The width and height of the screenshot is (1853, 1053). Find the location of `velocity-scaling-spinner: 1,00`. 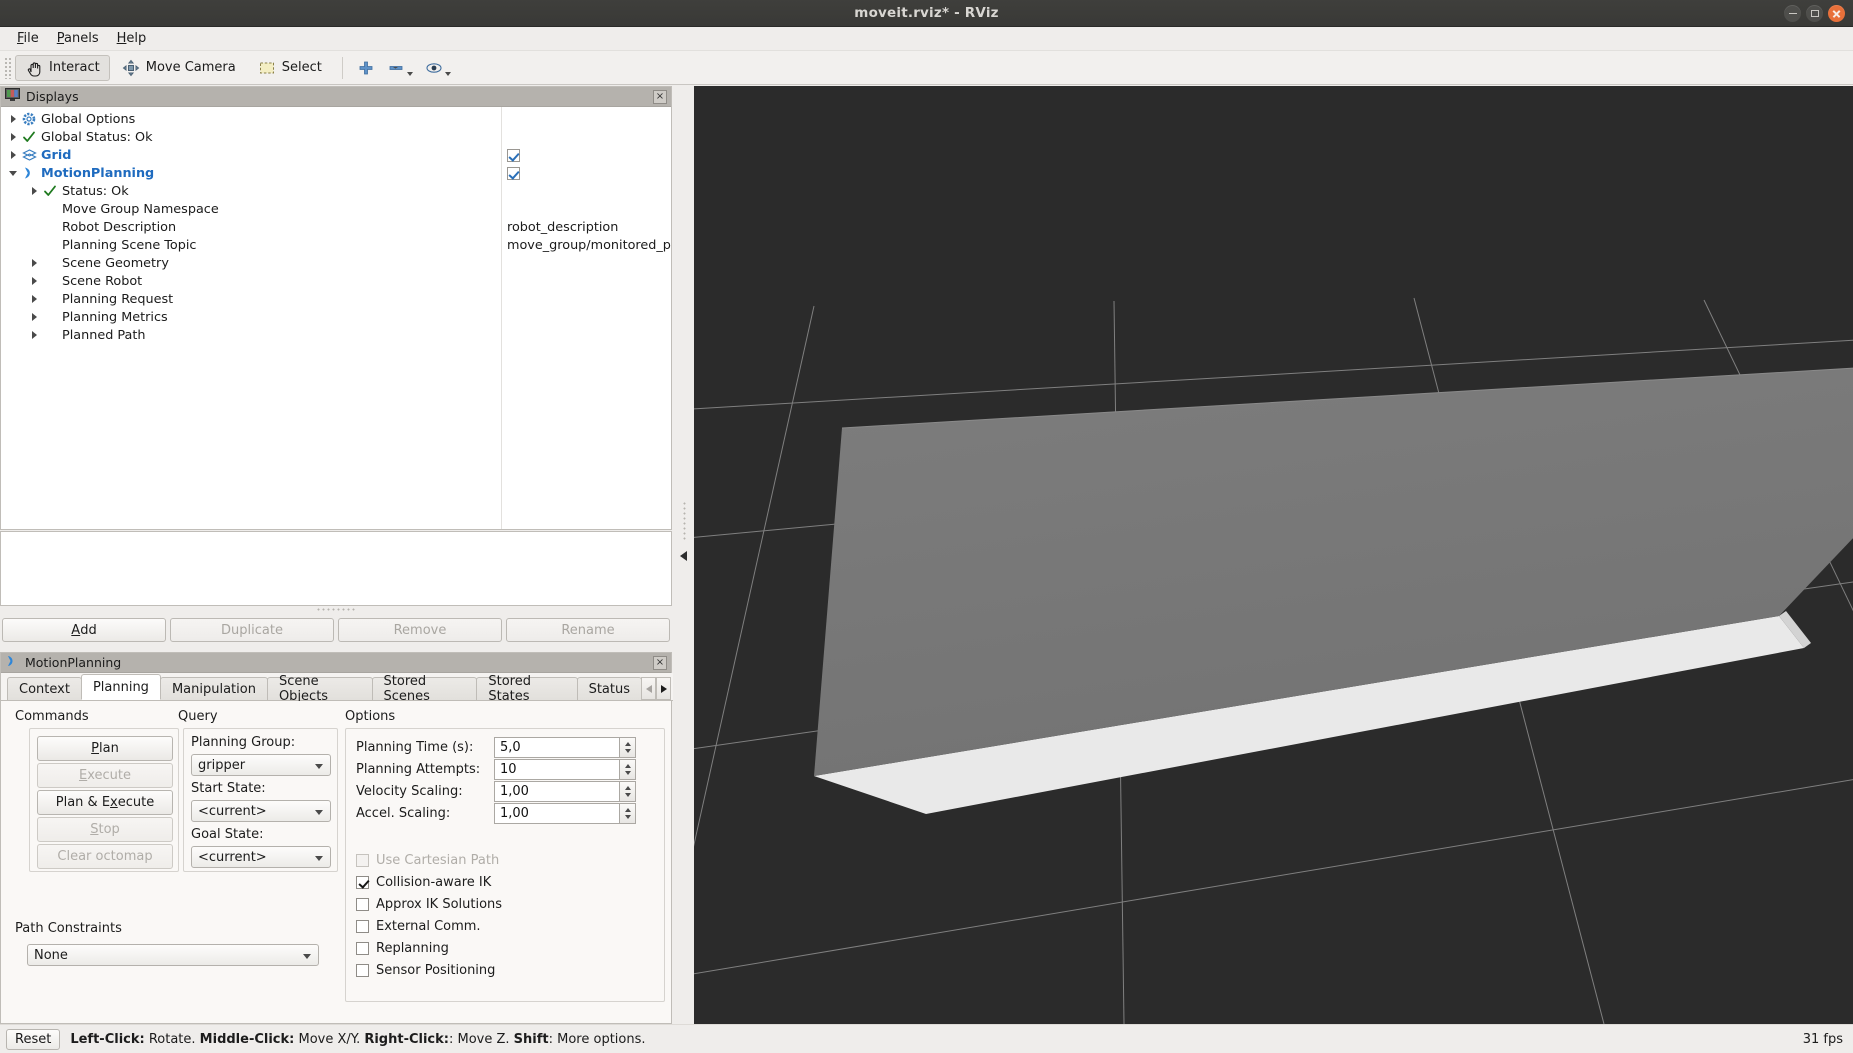

velocity-scaling-spinner: 1,00 is located at coordinates (565, 791).